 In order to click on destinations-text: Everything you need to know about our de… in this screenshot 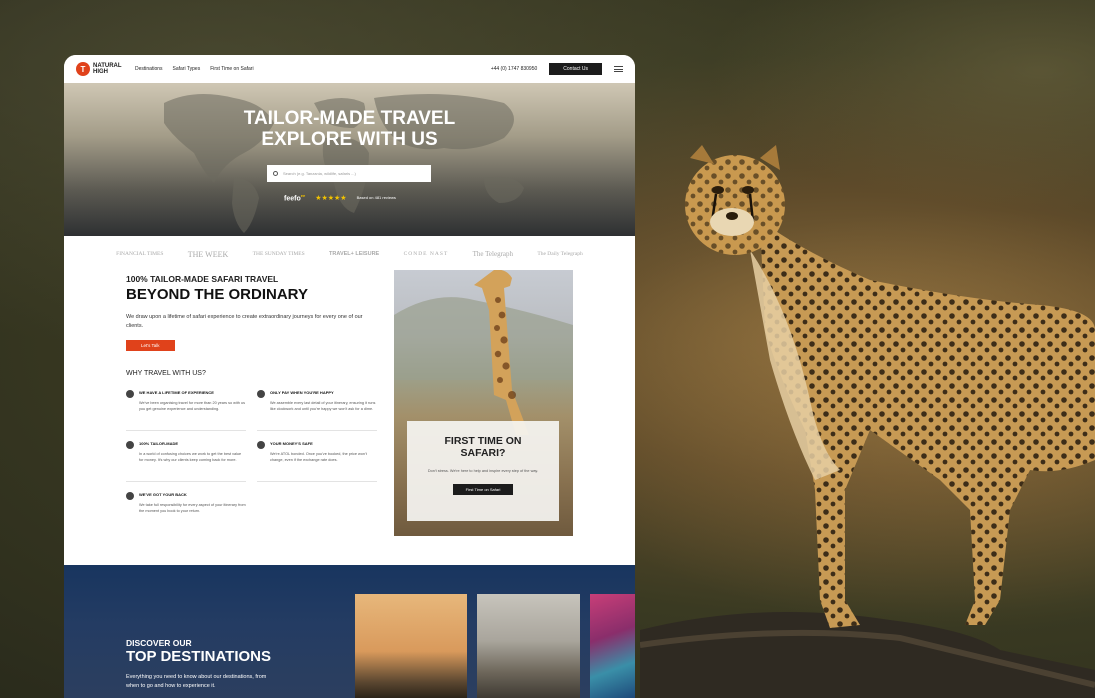, I will do `click(196, 681)`.